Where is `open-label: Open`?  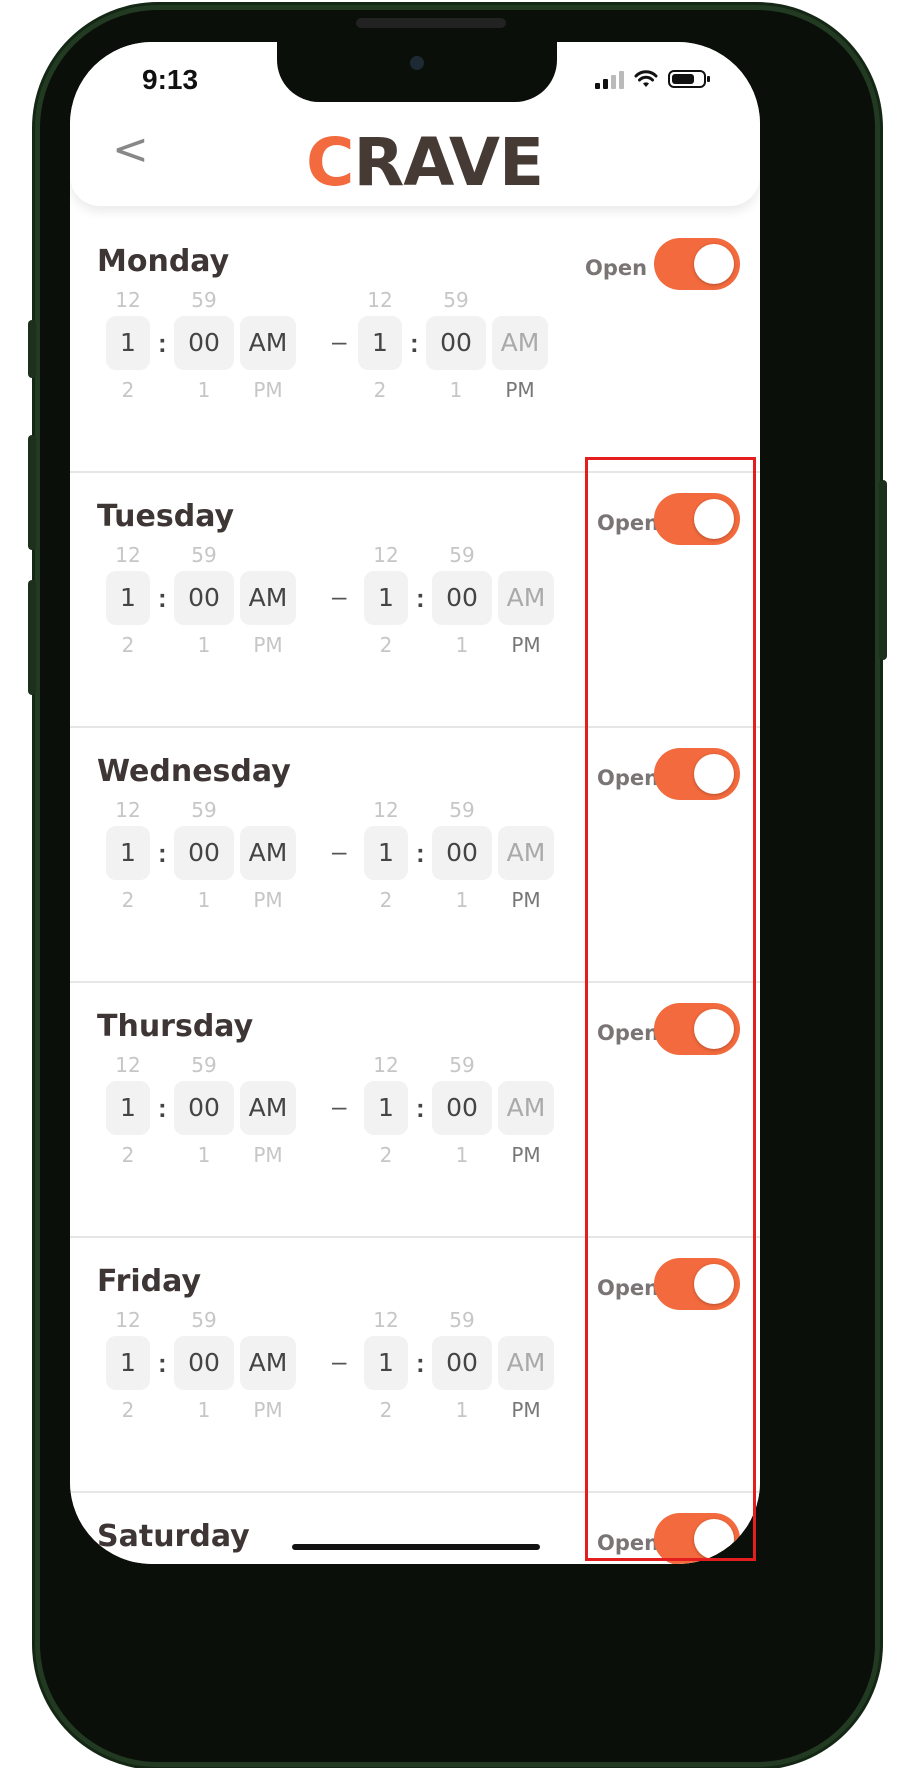
open-label: Open is located at coordinates (616, 268).